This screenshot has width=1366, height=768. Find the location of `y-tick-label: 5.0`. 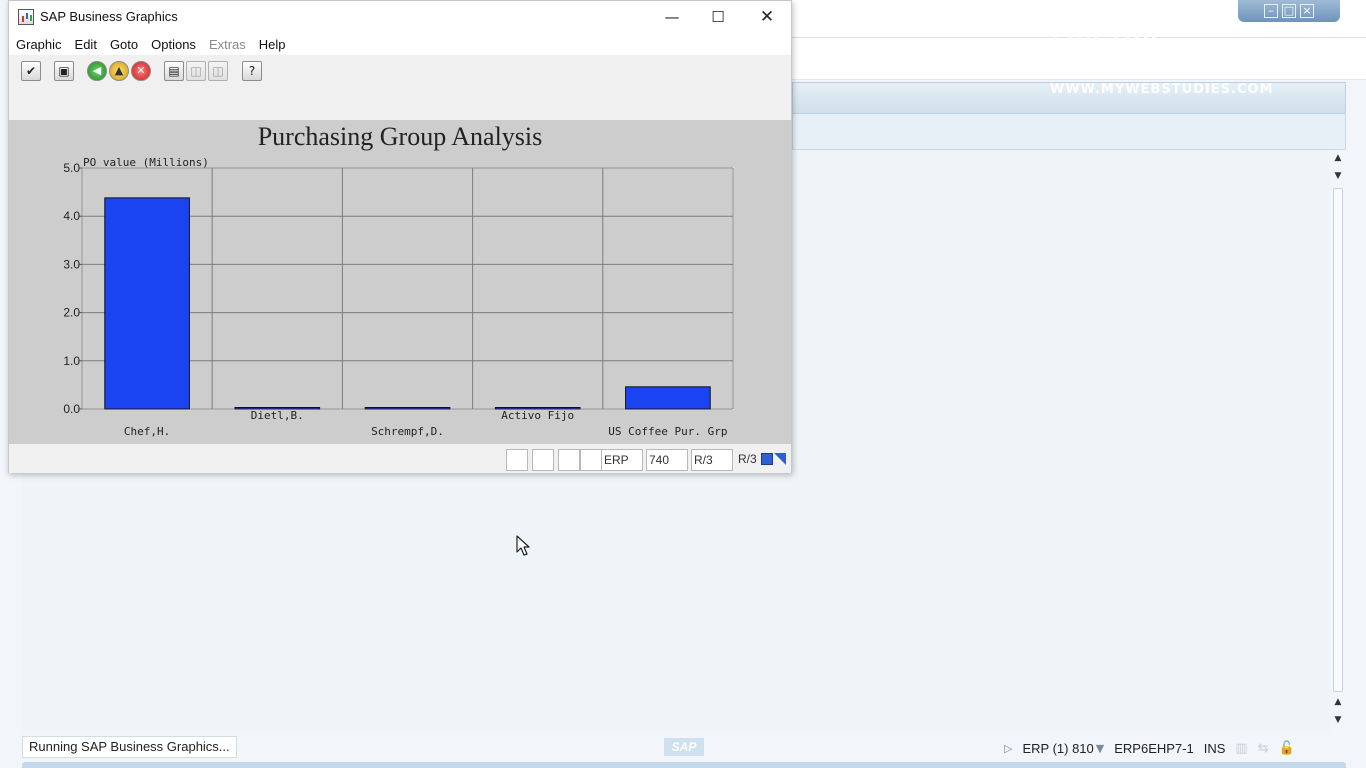

y-tick-label: 5.0 is located at coordinates (71, 168).